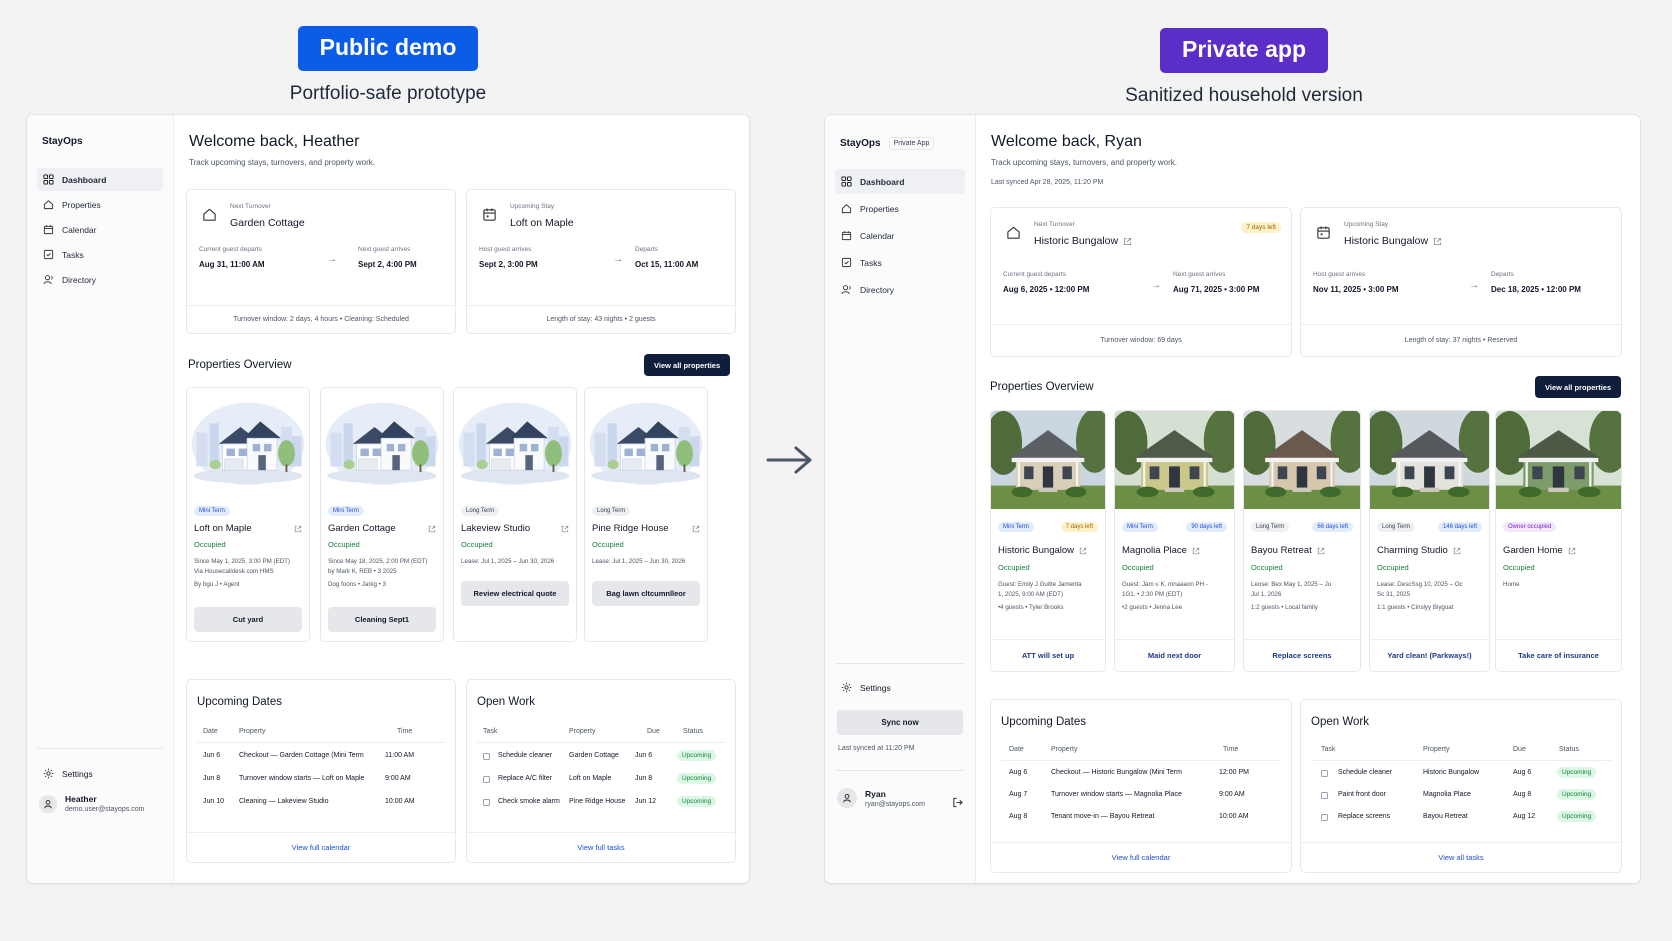 The height and width of the screenshot is (941, 1672). What do you see at coordinates (900, 770) in the screenshot?
I see `sidebar-divider` at bounding box center [900, 770].